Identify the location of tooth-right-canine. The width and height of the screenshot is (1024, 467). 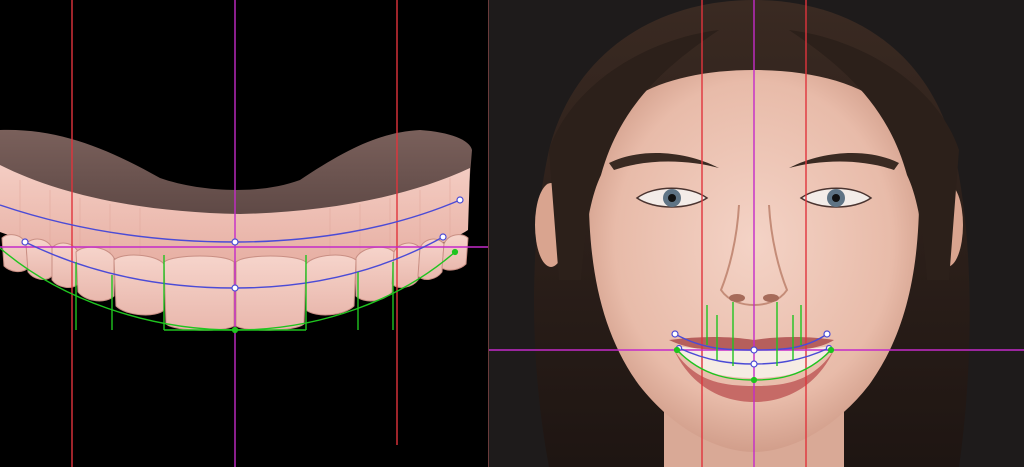
(95, 274).